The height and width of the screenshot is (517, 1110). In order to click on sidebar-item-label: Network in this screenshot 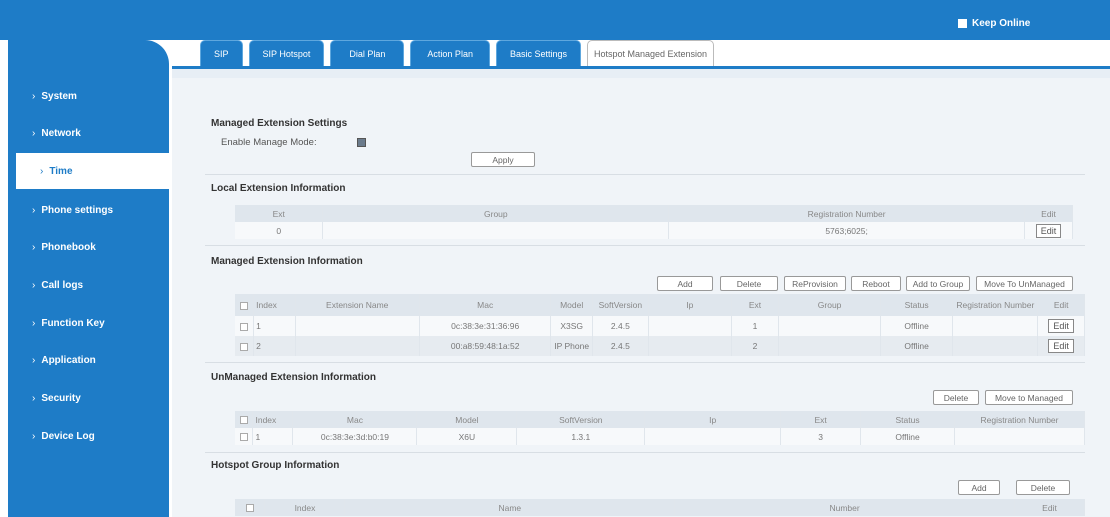, I will do `click(61, 133)`.